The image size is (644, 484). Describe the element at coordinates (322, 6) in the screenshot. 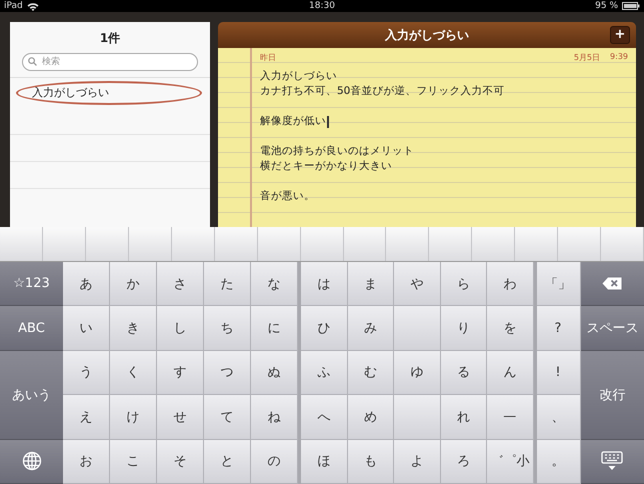

I see `clock-time: 18:30` at that location.